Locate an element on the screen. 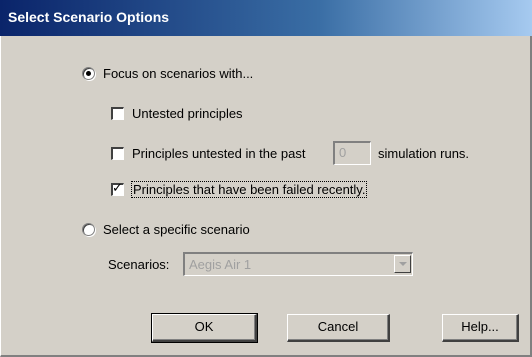  untested-principles-option: Untested principles is located at coordinates (177, 113).